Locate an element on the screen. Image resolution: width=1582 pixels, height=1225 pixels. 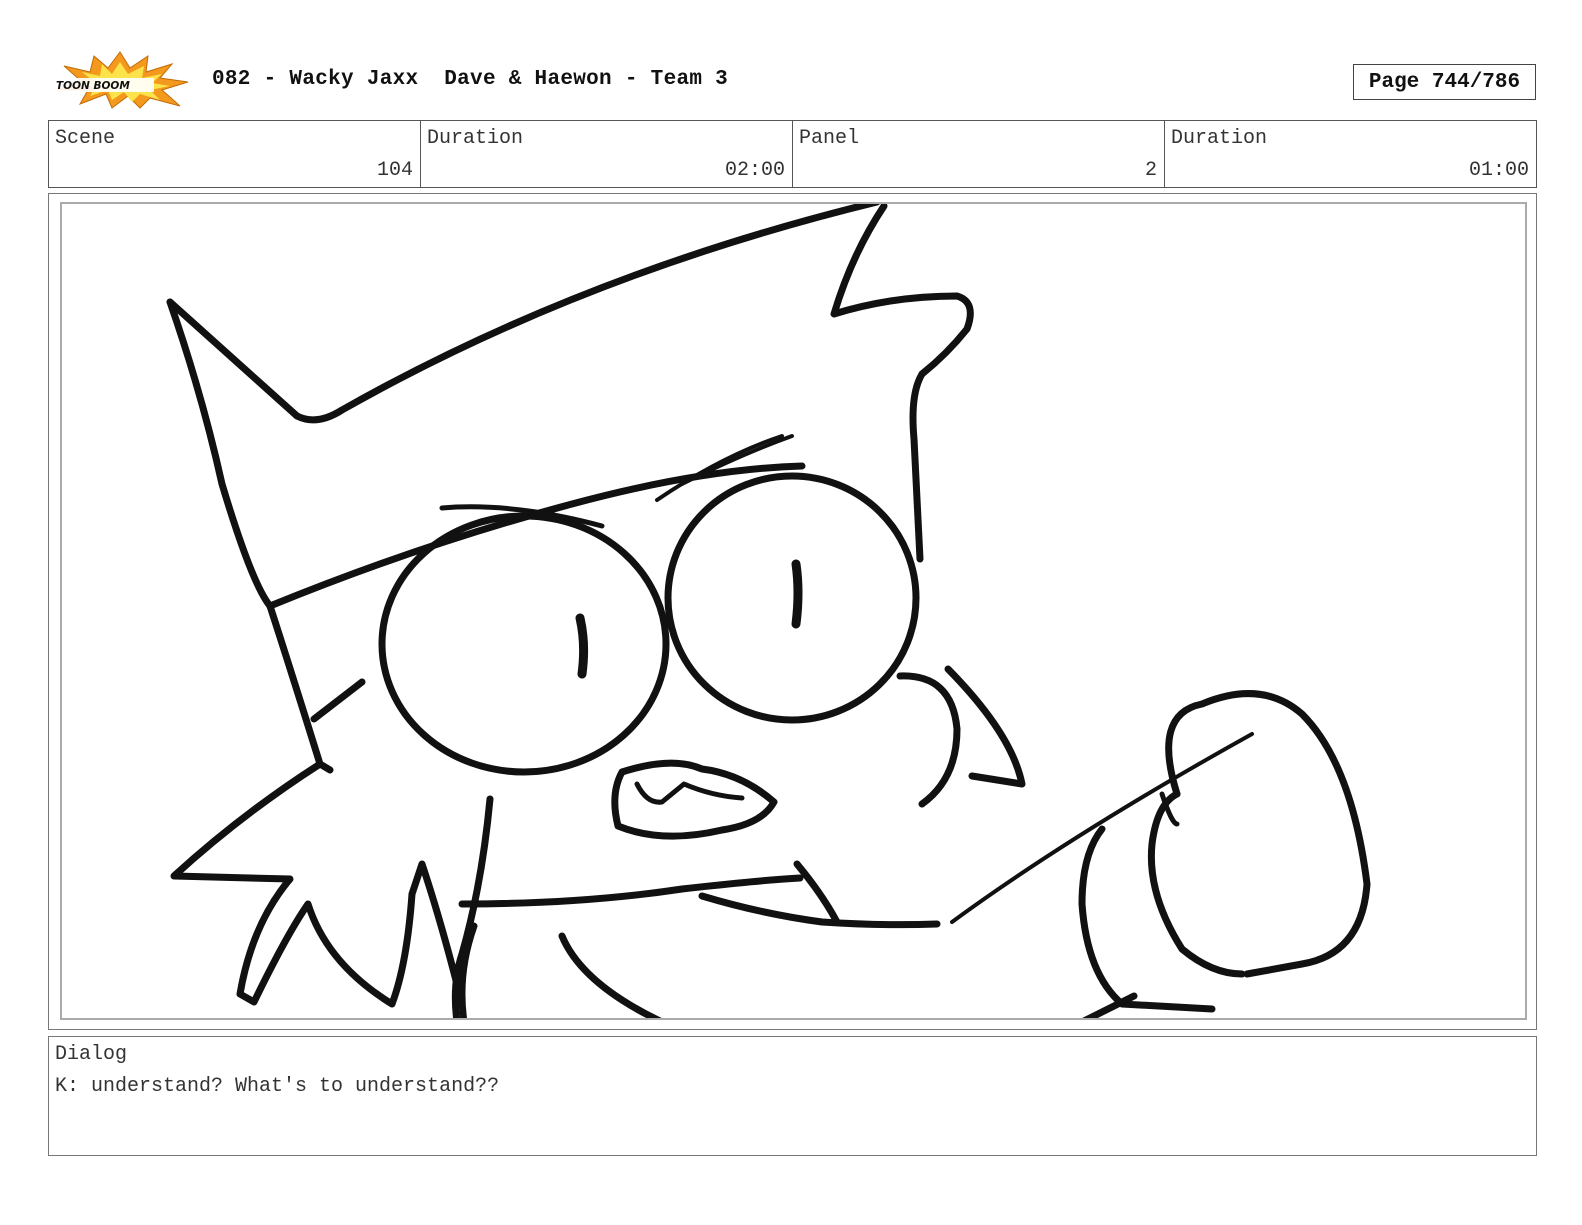
panel-duration-cell: Duration 01:00 is located at coordinates (1350, 154).